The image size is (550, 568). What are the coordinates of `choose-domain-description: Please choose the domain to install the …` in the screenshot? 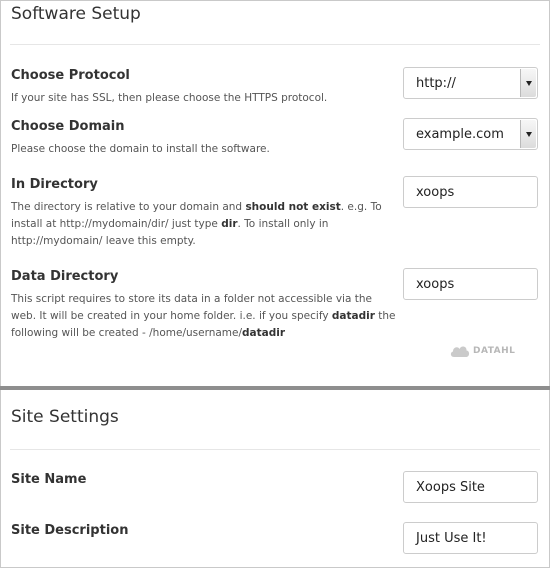 It's located at (140, 149).